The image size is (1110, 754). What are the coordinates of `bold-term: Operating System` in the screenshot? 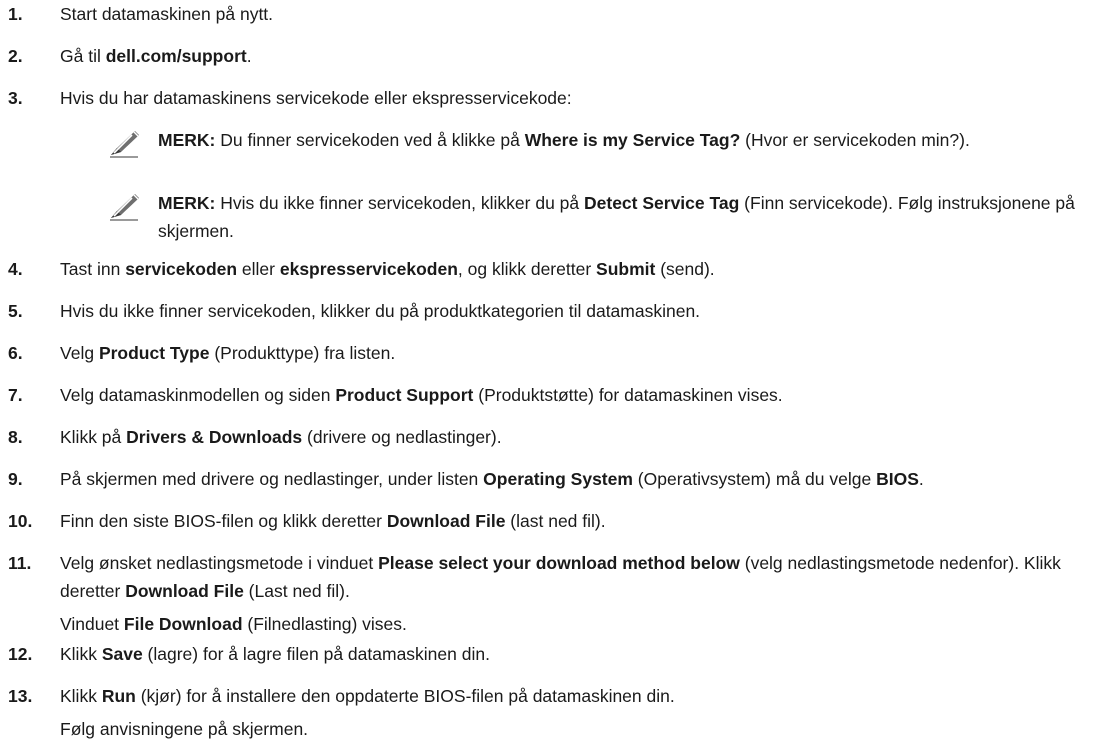 It's located at (558, 479).